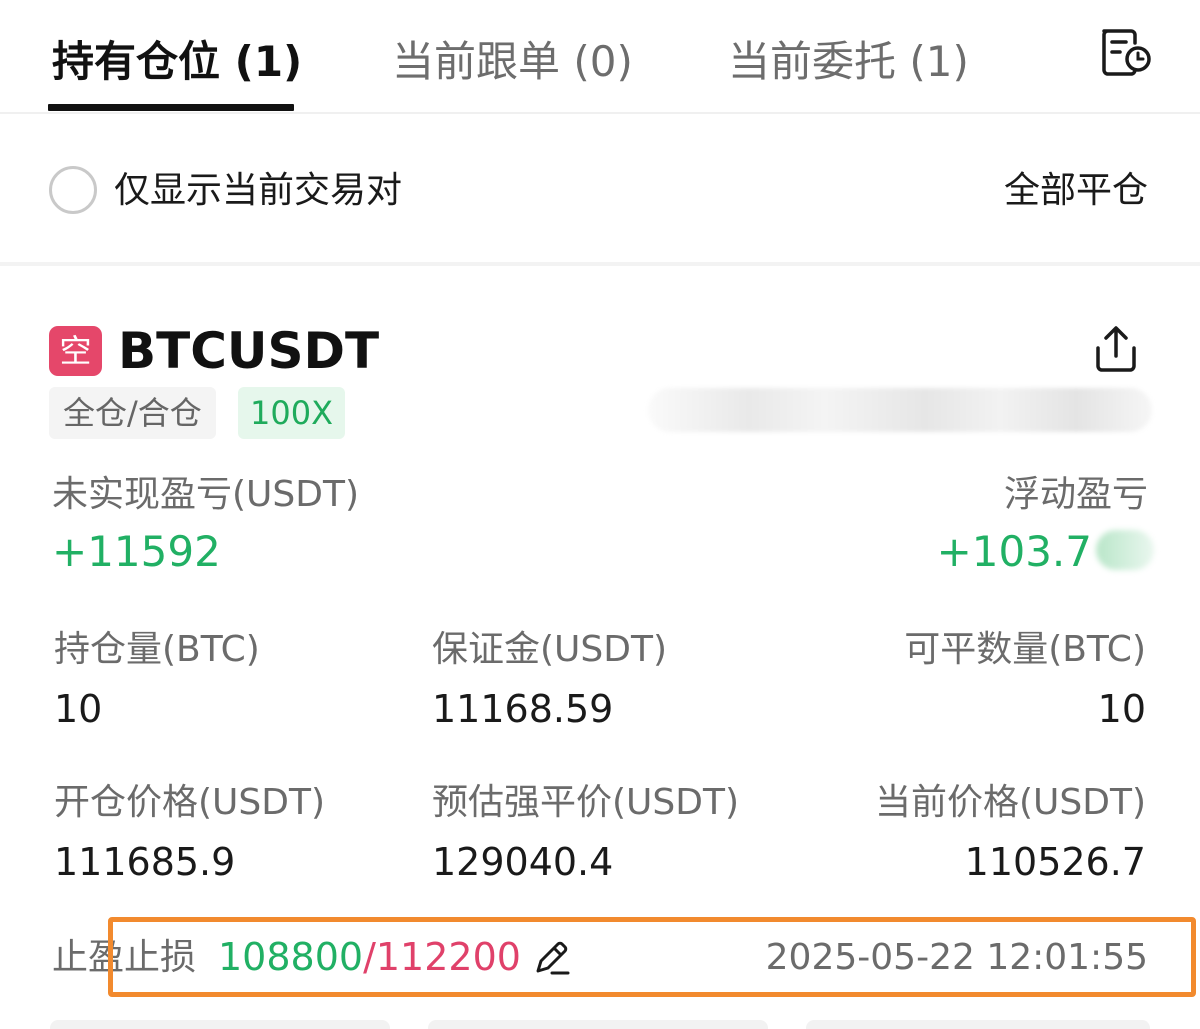 This screenshot has width=1200, height=1029. Describe the element at coordinates (523, 862) in the screenshot. I see `liq-price-value: 129040.4` at that location.